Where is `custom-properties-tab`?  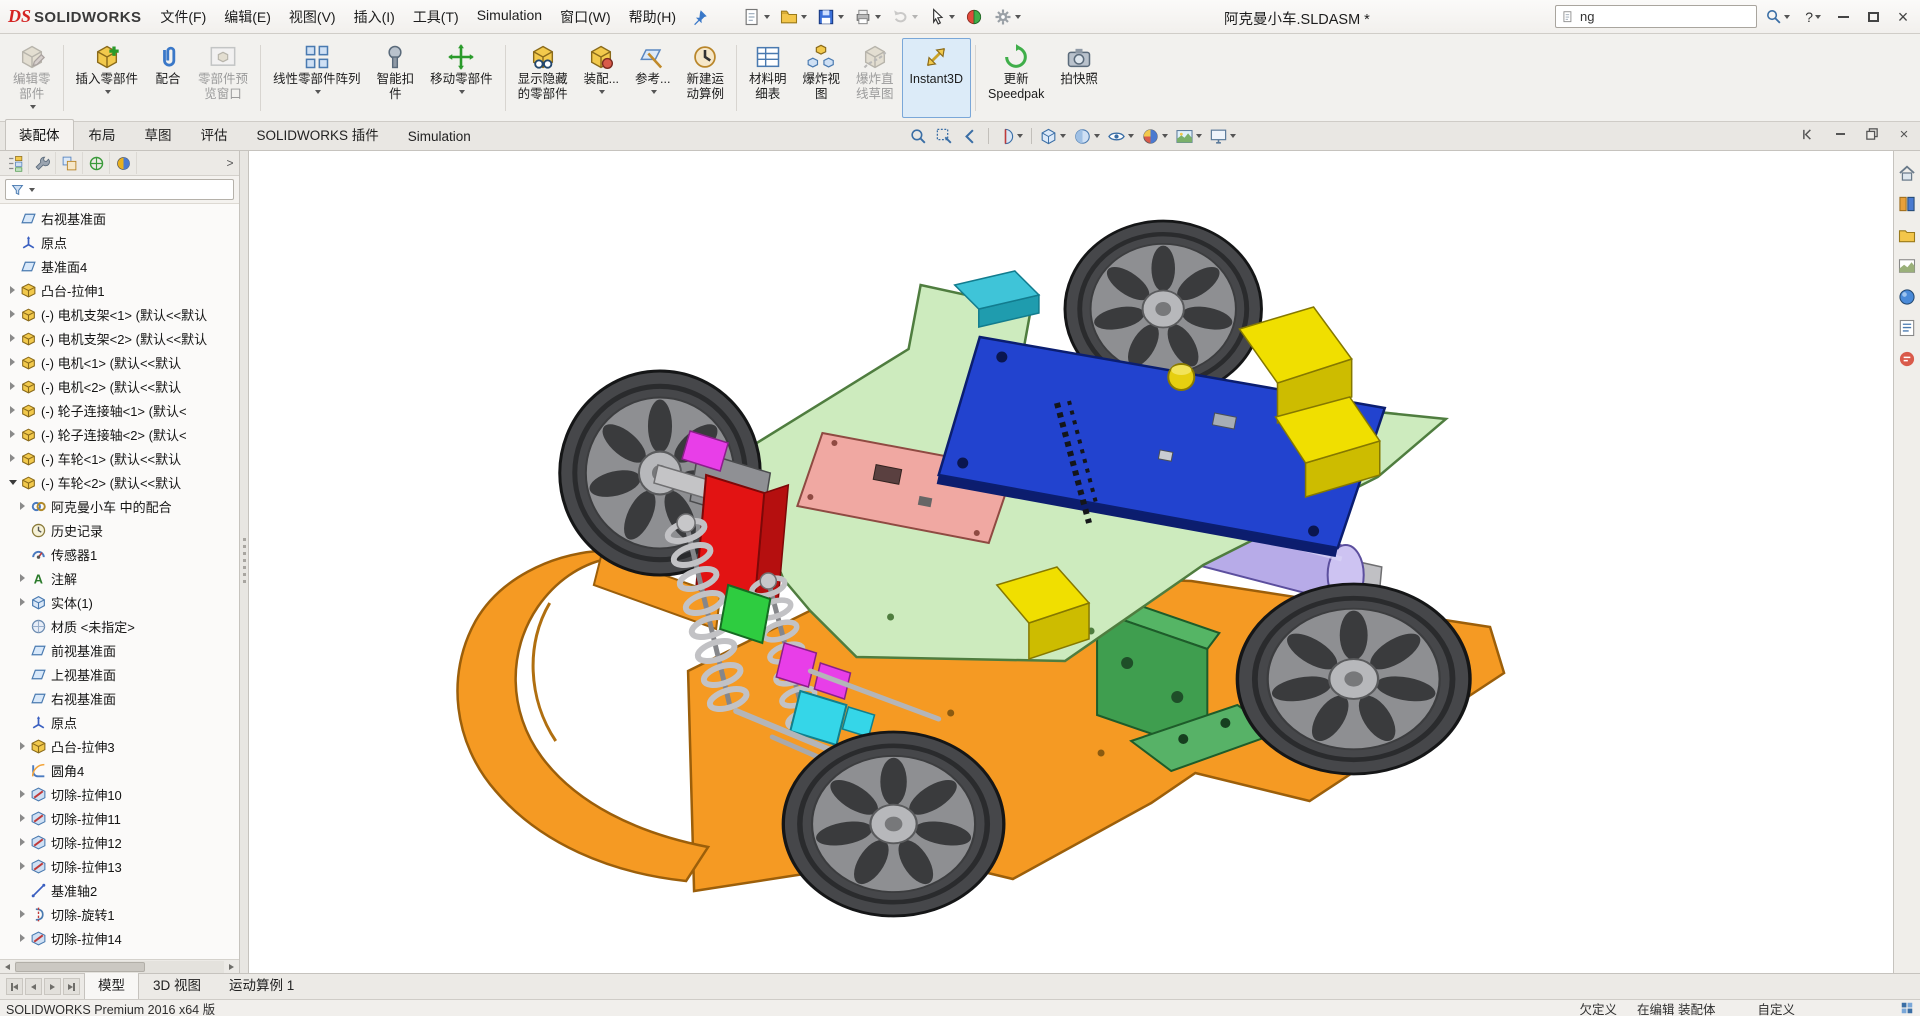 custom-properties-tab is located at coordinates (1907, 328).